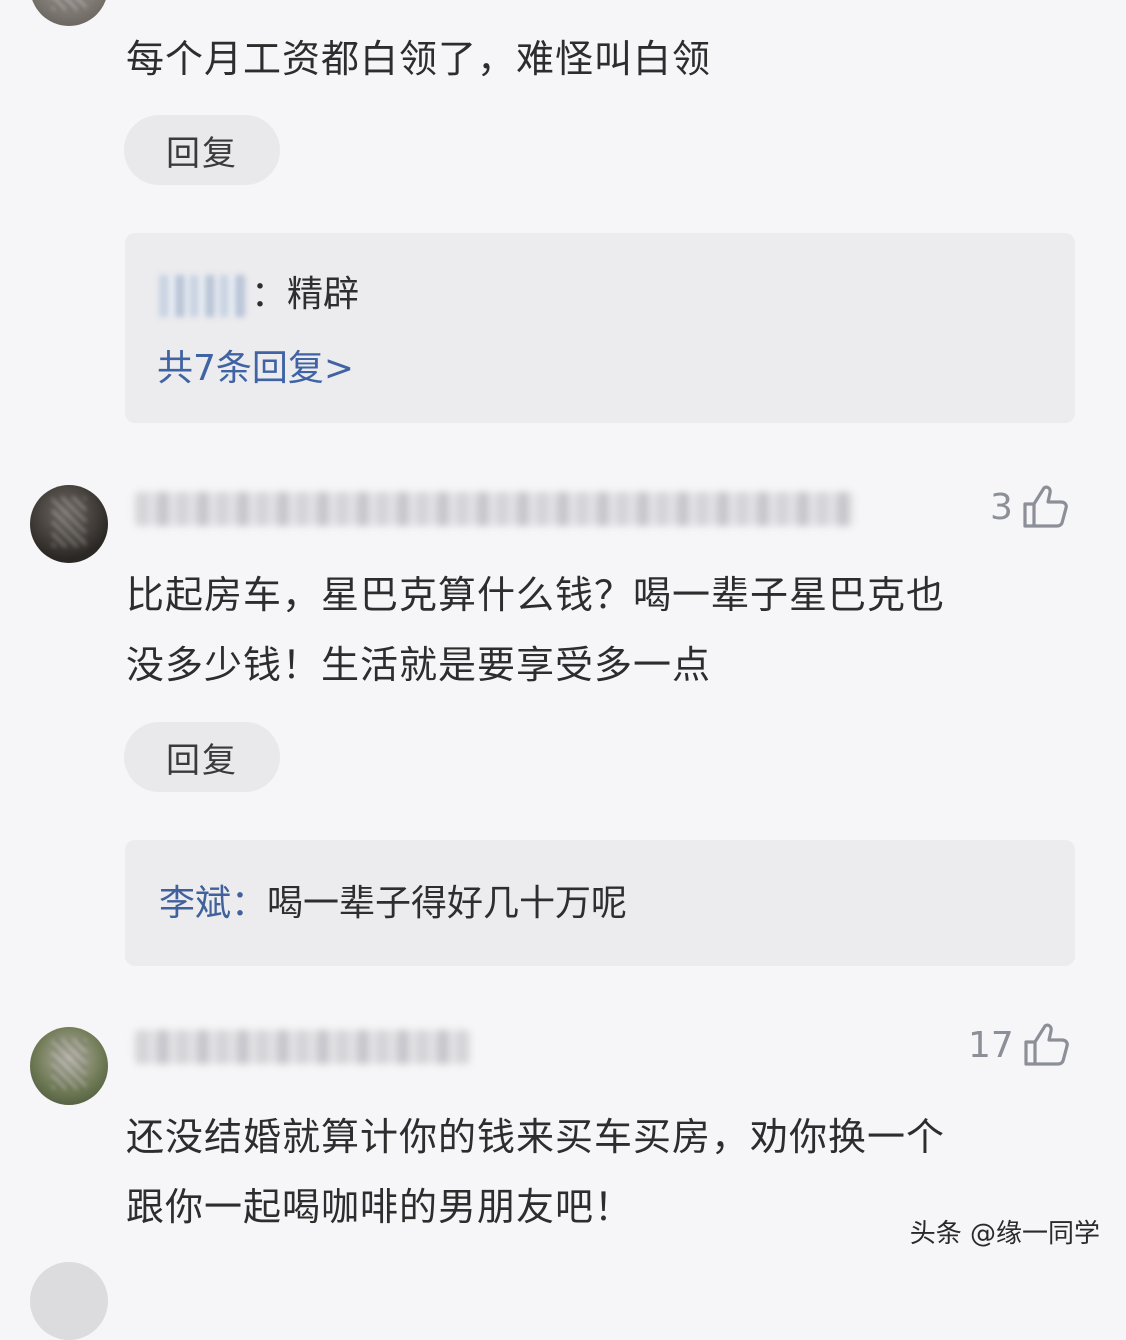 This screenshot has width=1126, height=1340. I want to click on reply-box: ：精辟 共7条回复>, so click(600, 328).